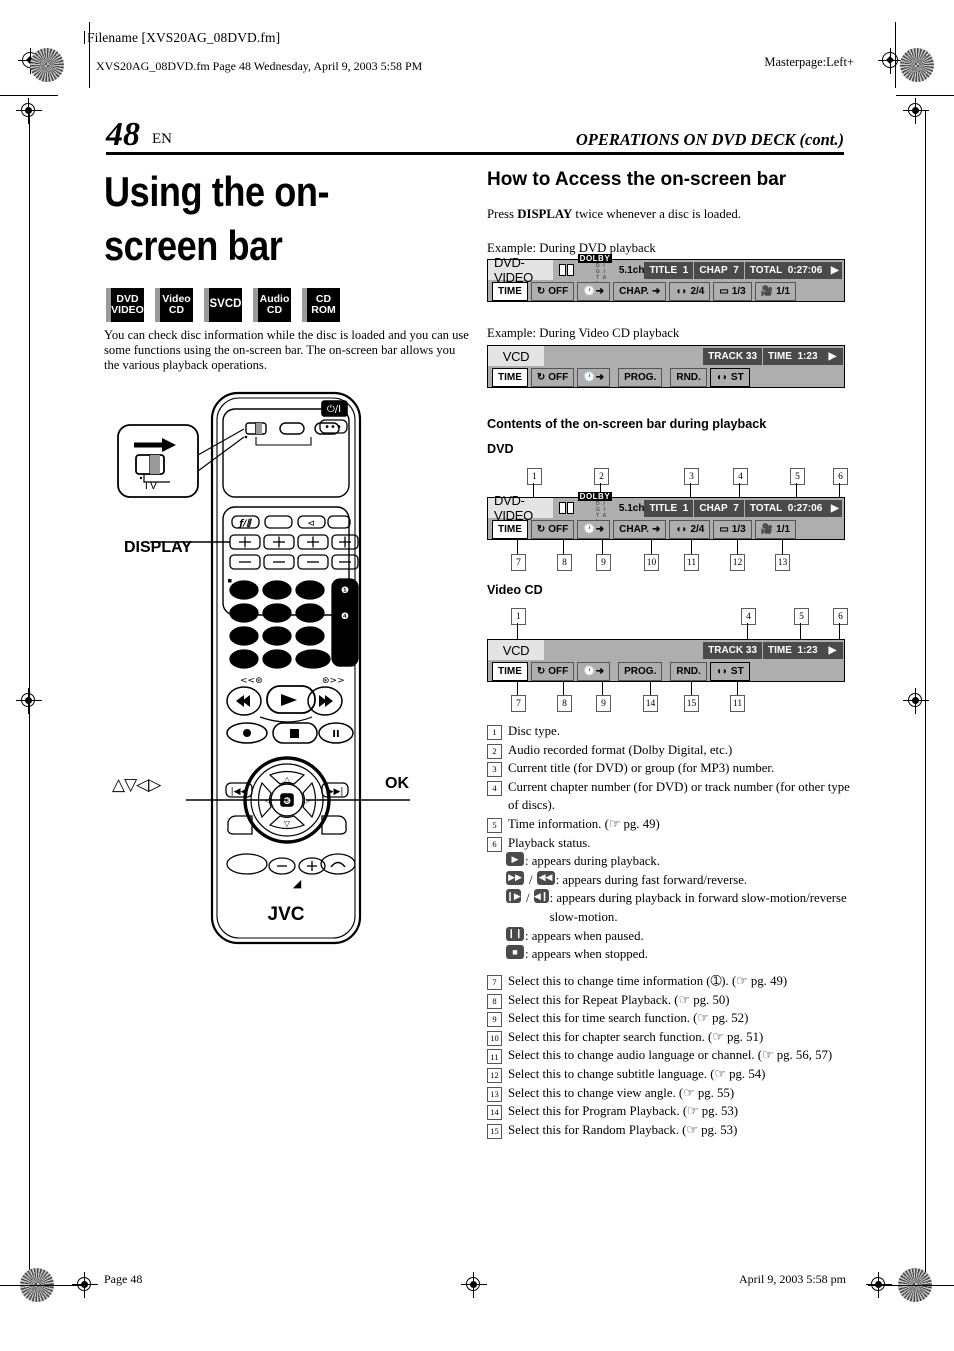  What do you see at coordinates (724, 529) in the screenshot?
I see `subtitle-icon: ▭` at bounding box center [724, 529].